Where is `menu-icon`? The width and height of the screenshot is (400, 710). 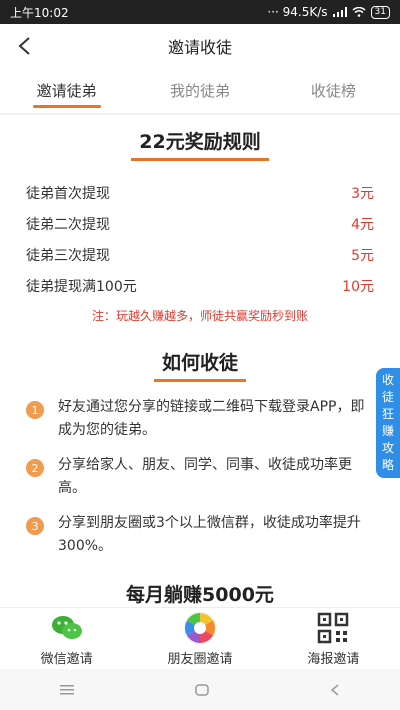 menu-icon is located at coordinates (67, 689).